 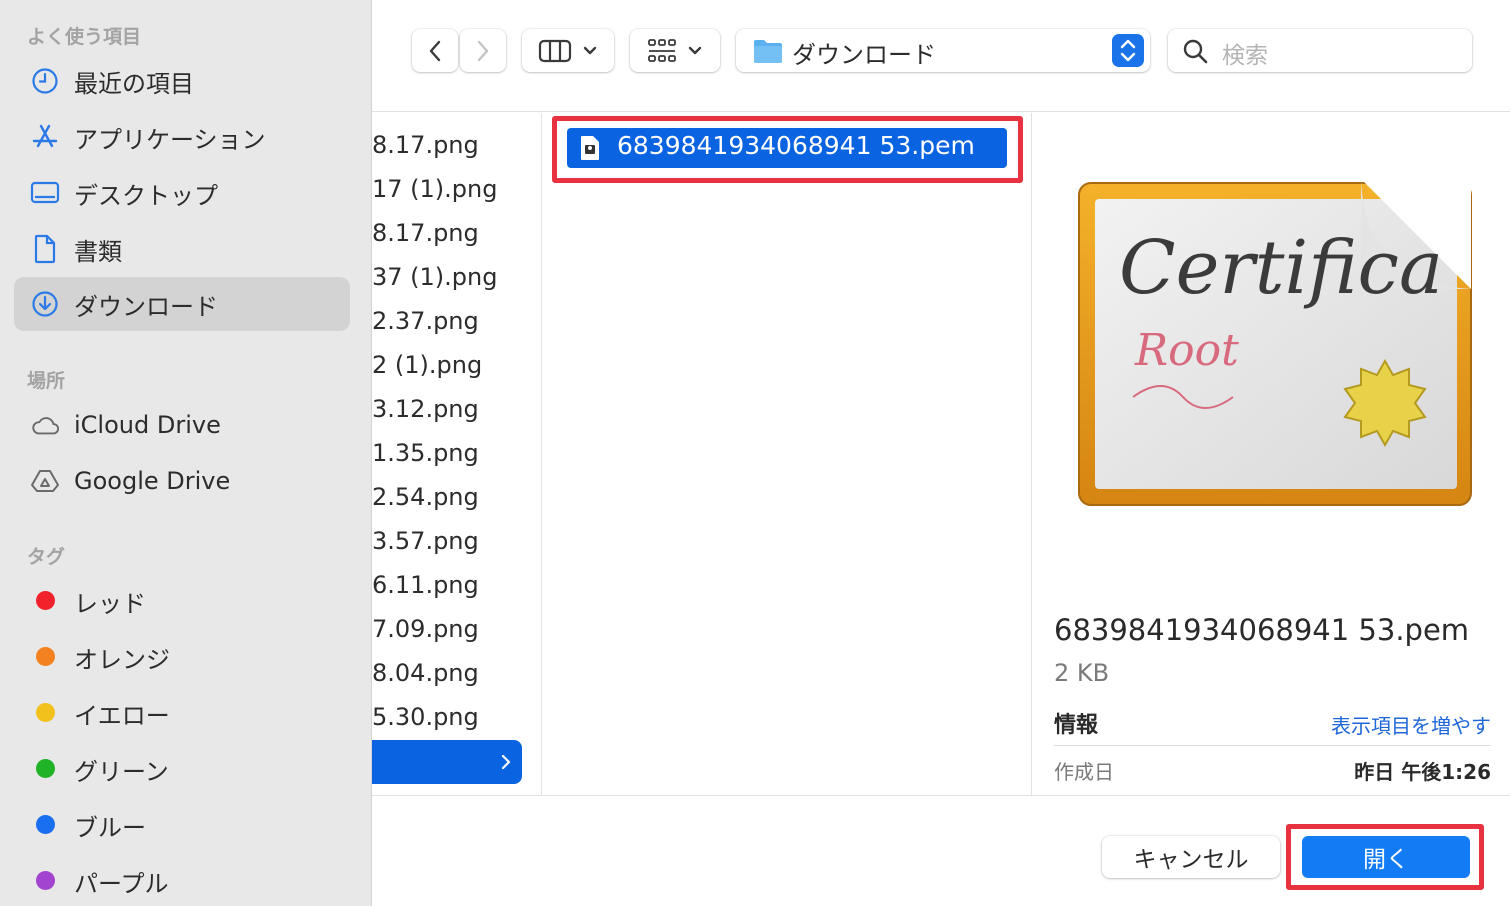 I want to click on svg-text: Root, so click(x=1186, y=350).